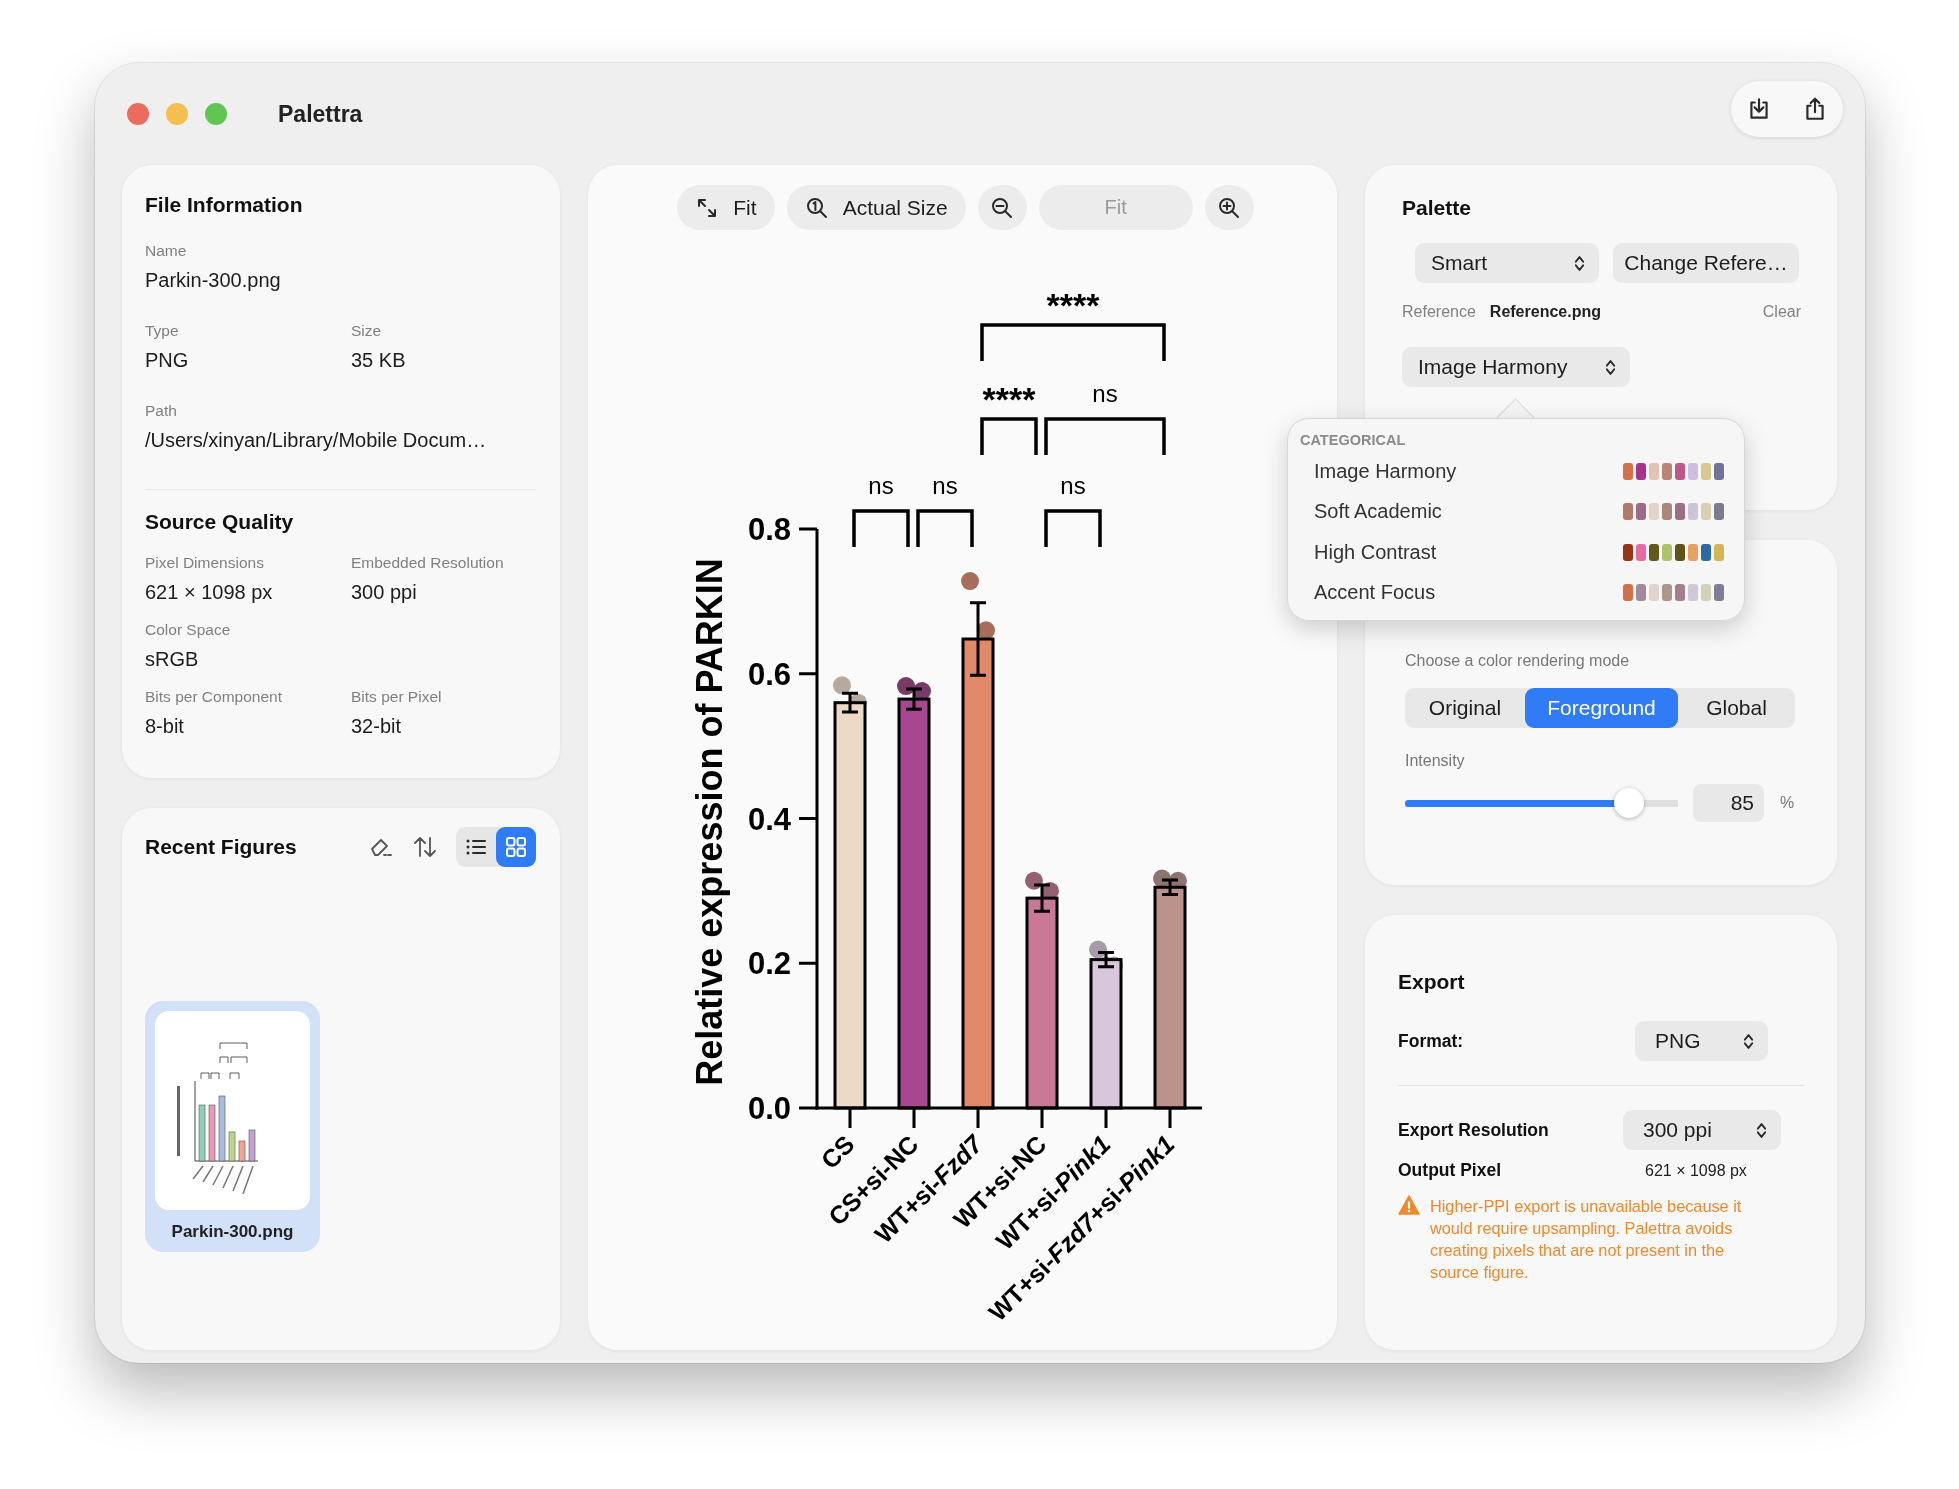 Image resolution: width=1959 pixels, height=1489 pixels. Describe the element at coordinates (384, 592) in the screenshot. I see `field-value: 300 ppi` at that location.